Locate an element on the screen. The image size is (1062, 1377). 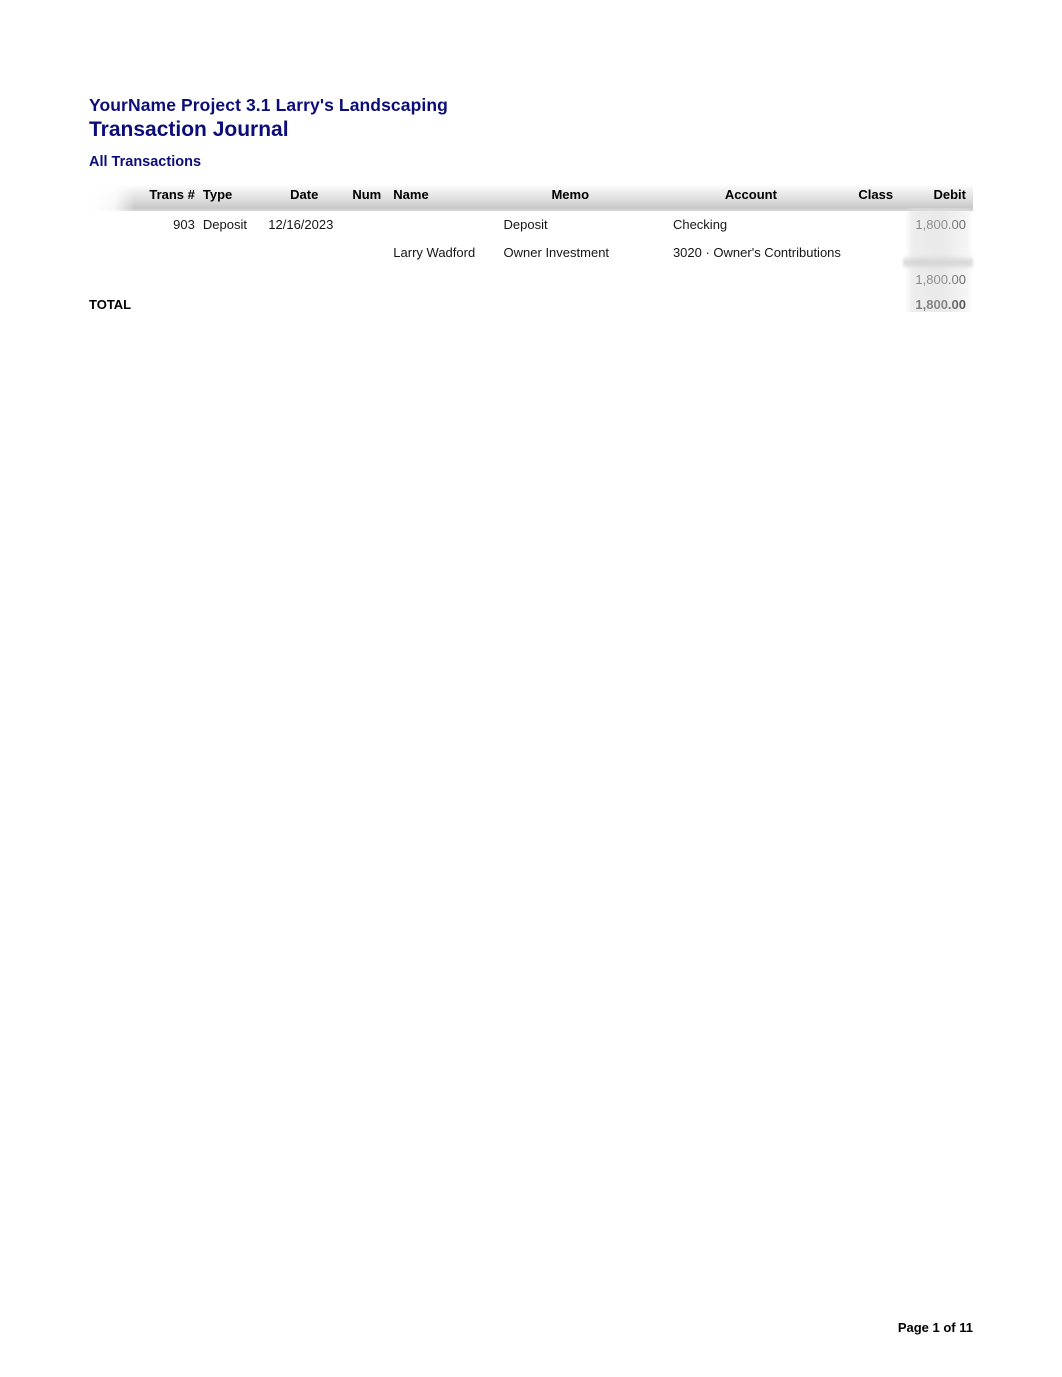
column-header-date: Date is located at coordinates (304, 198).